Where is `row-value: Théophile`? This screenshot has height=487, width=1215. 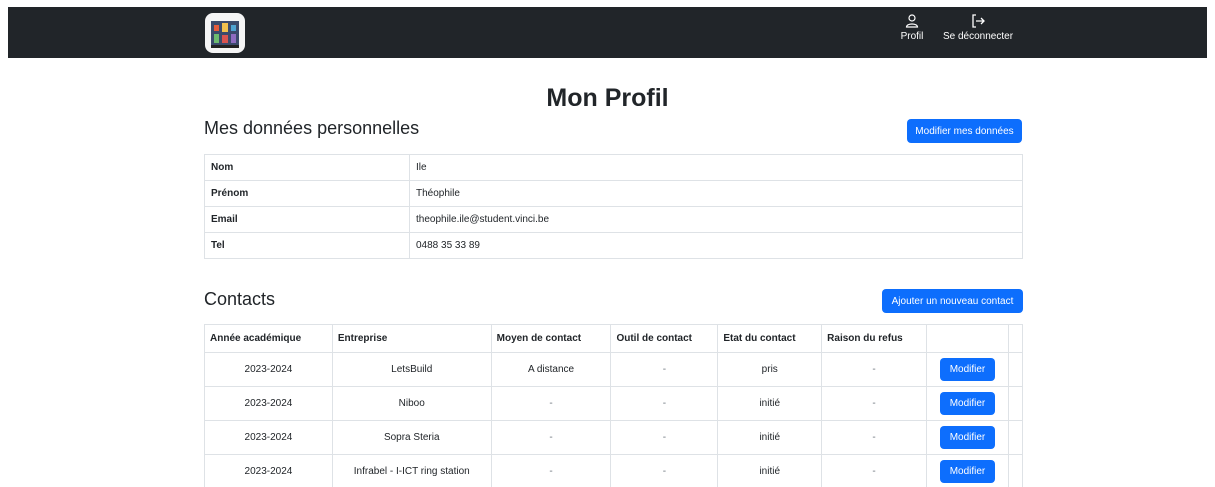
row-value: Théophile is located at coordinates (716, 193).